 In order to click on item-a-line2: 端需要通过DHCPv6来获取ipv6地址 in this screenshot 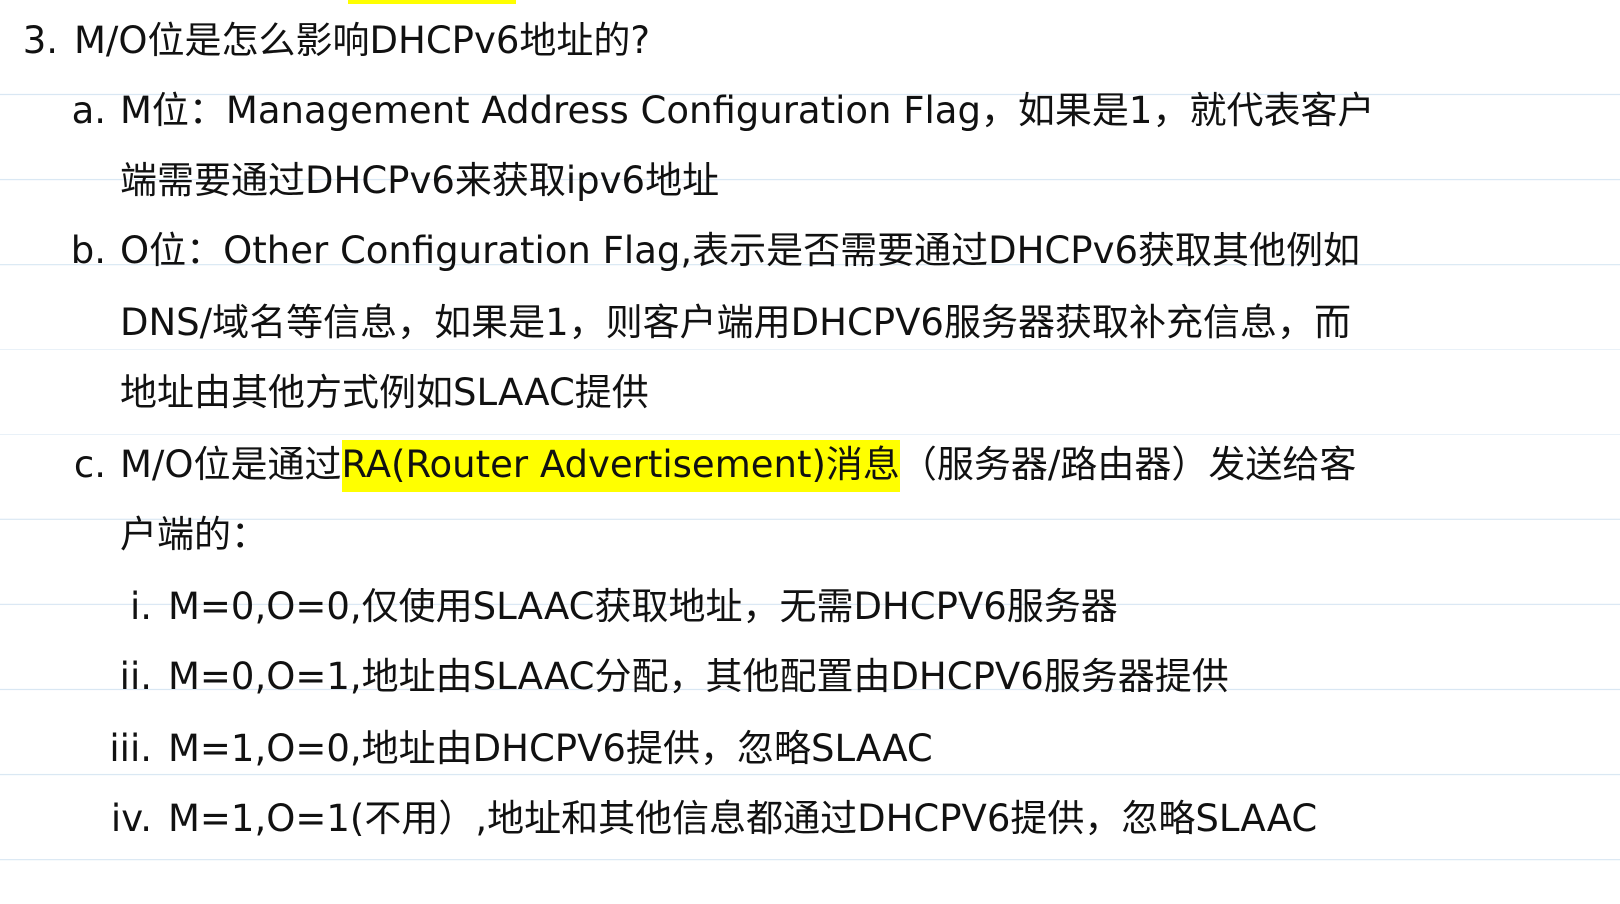, I will do `click(420, 180)`.